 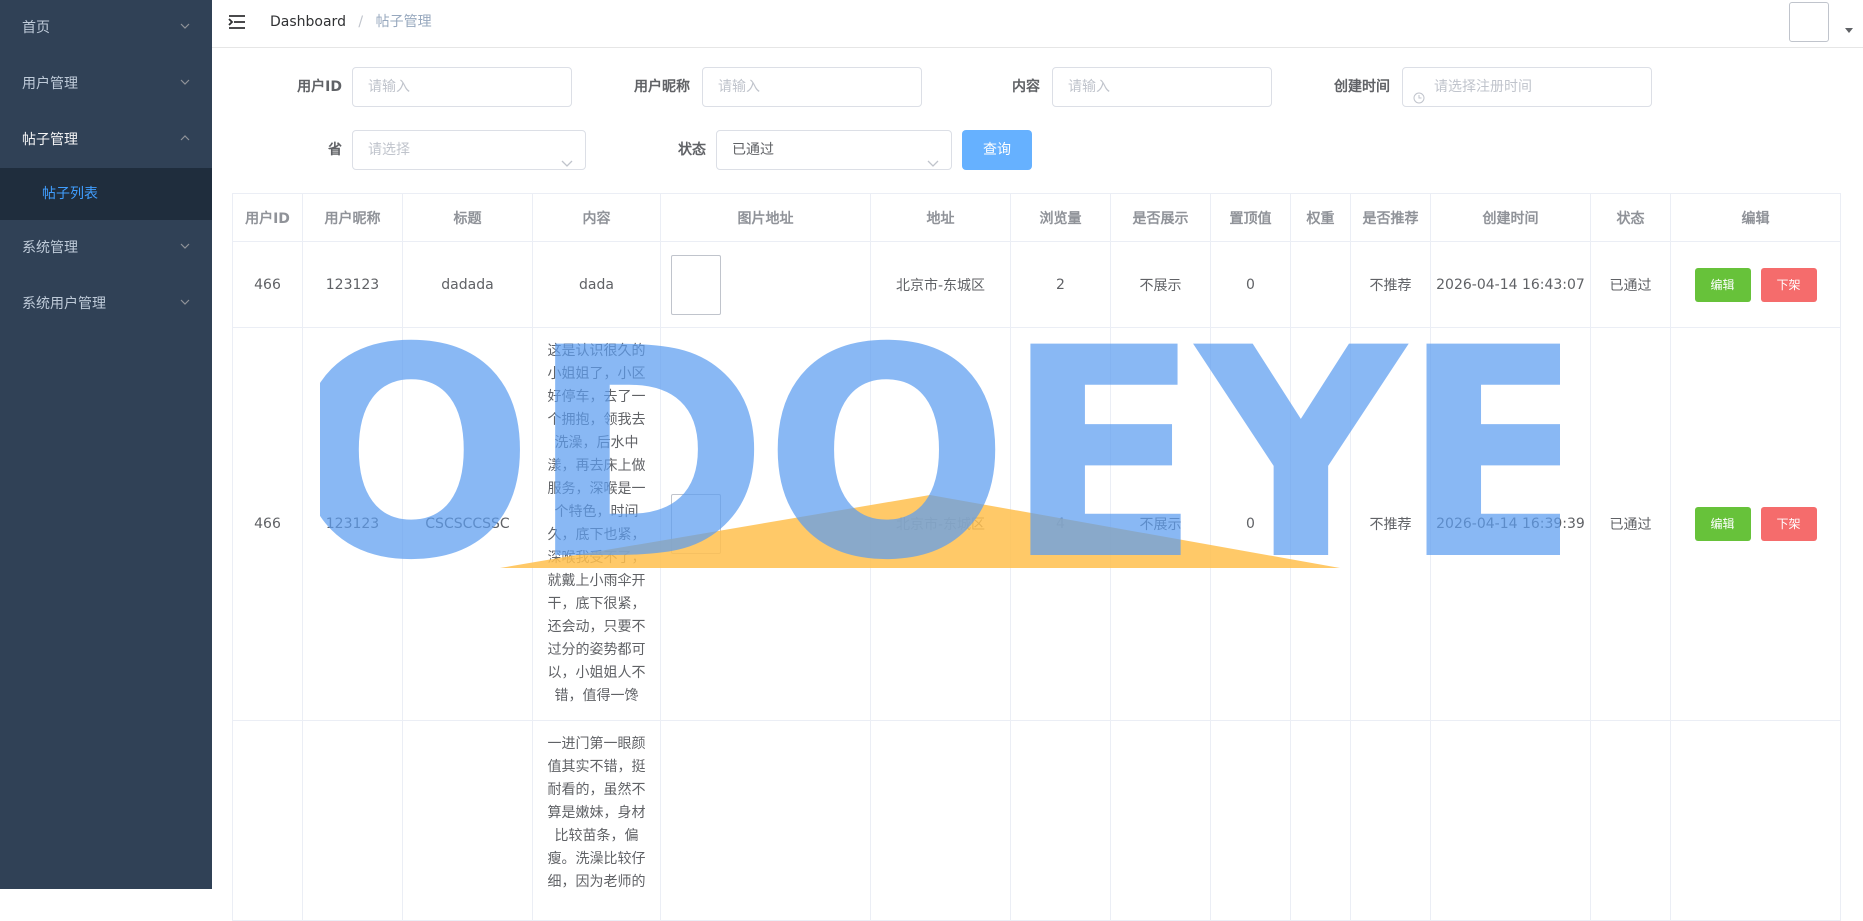 I want to click on breadcrumb: Dashboard / 帖子管理, so click(x=351, y=22).